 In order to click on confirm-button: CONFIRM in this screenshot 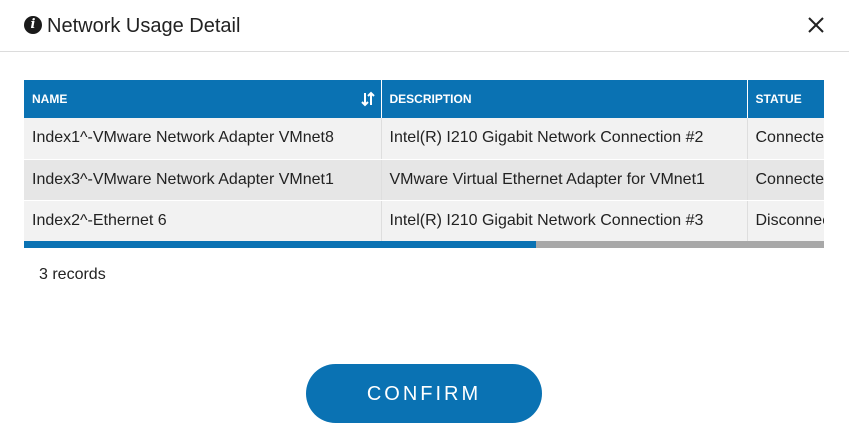, I will do `click(424, 393)`.